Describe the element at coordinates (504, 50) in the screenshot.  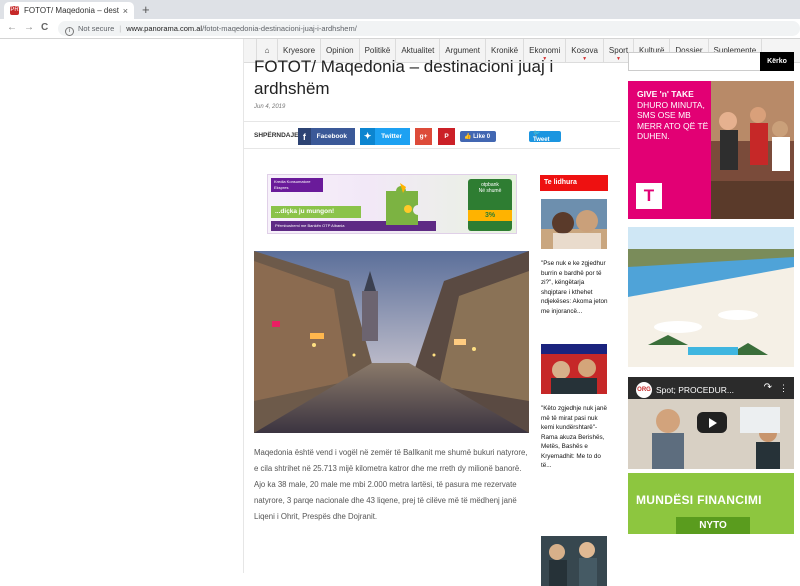
I see `nav-item-label: Kronikë` at that location.